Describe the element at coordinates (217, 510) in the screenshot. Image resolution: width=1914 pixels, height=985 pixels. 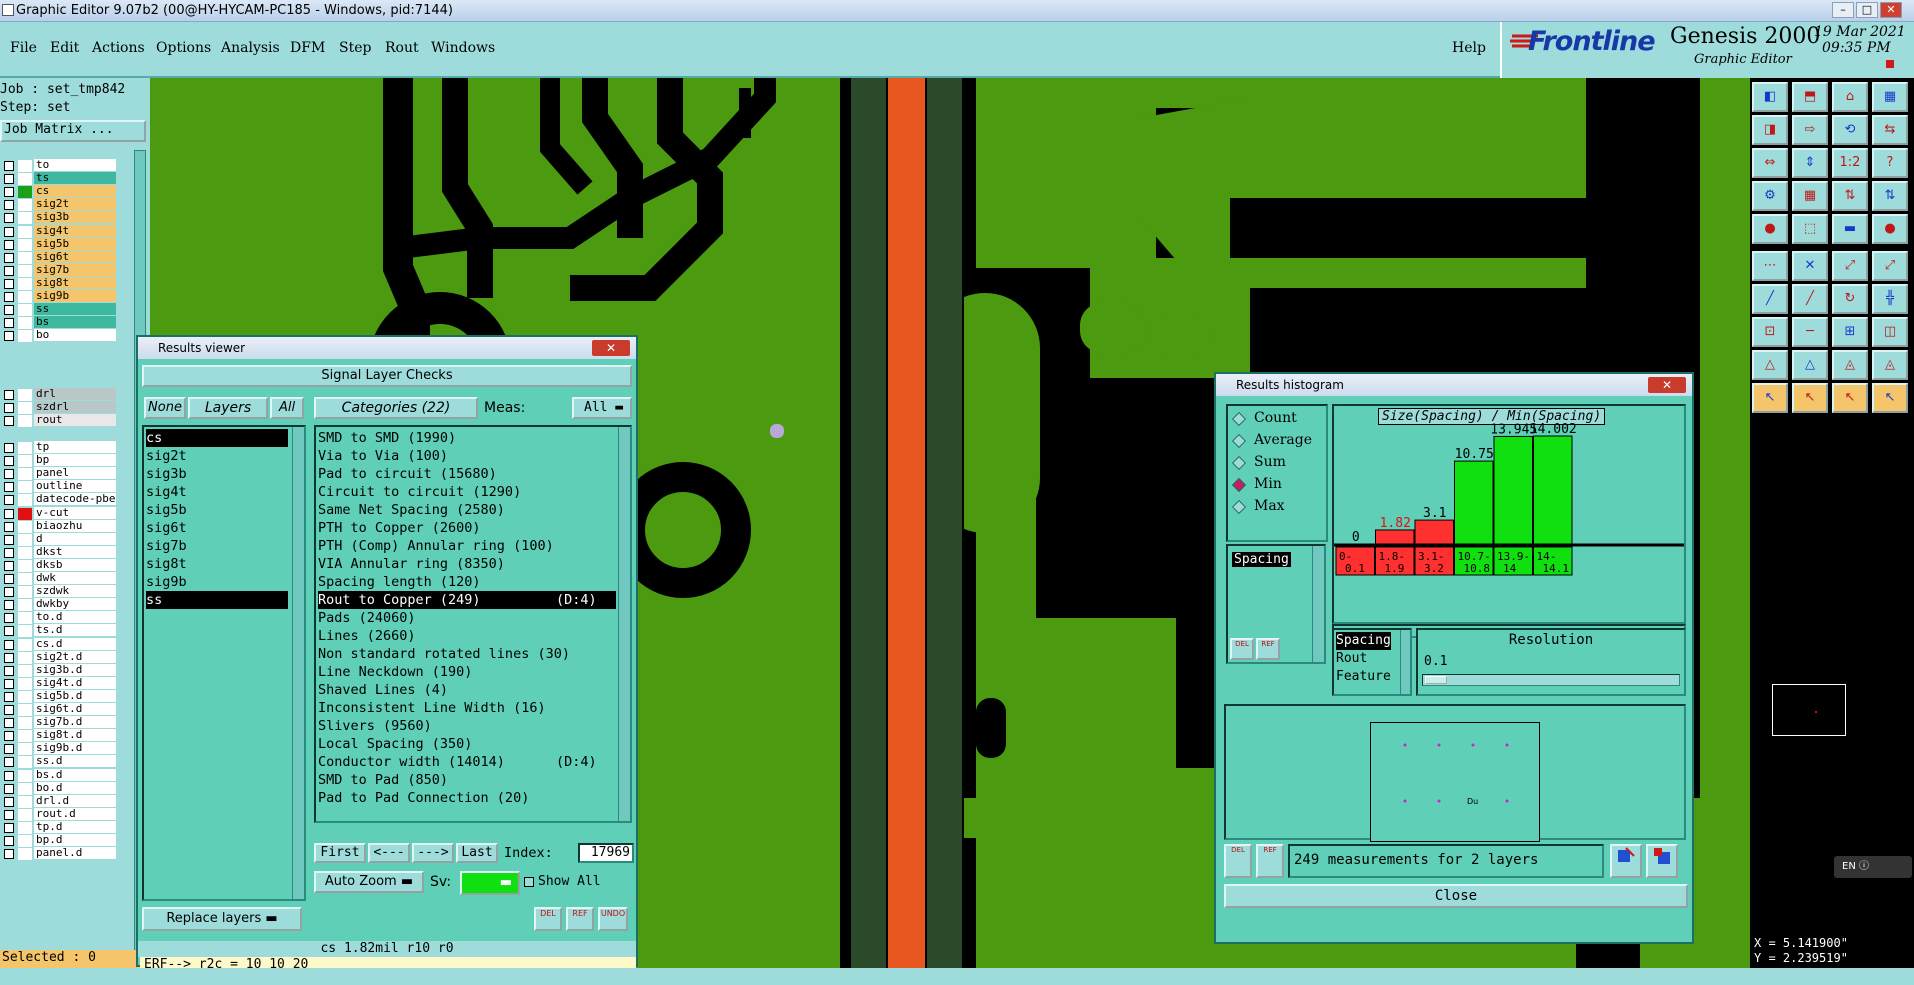
I see `result-layer-item: sig5b` at that location.